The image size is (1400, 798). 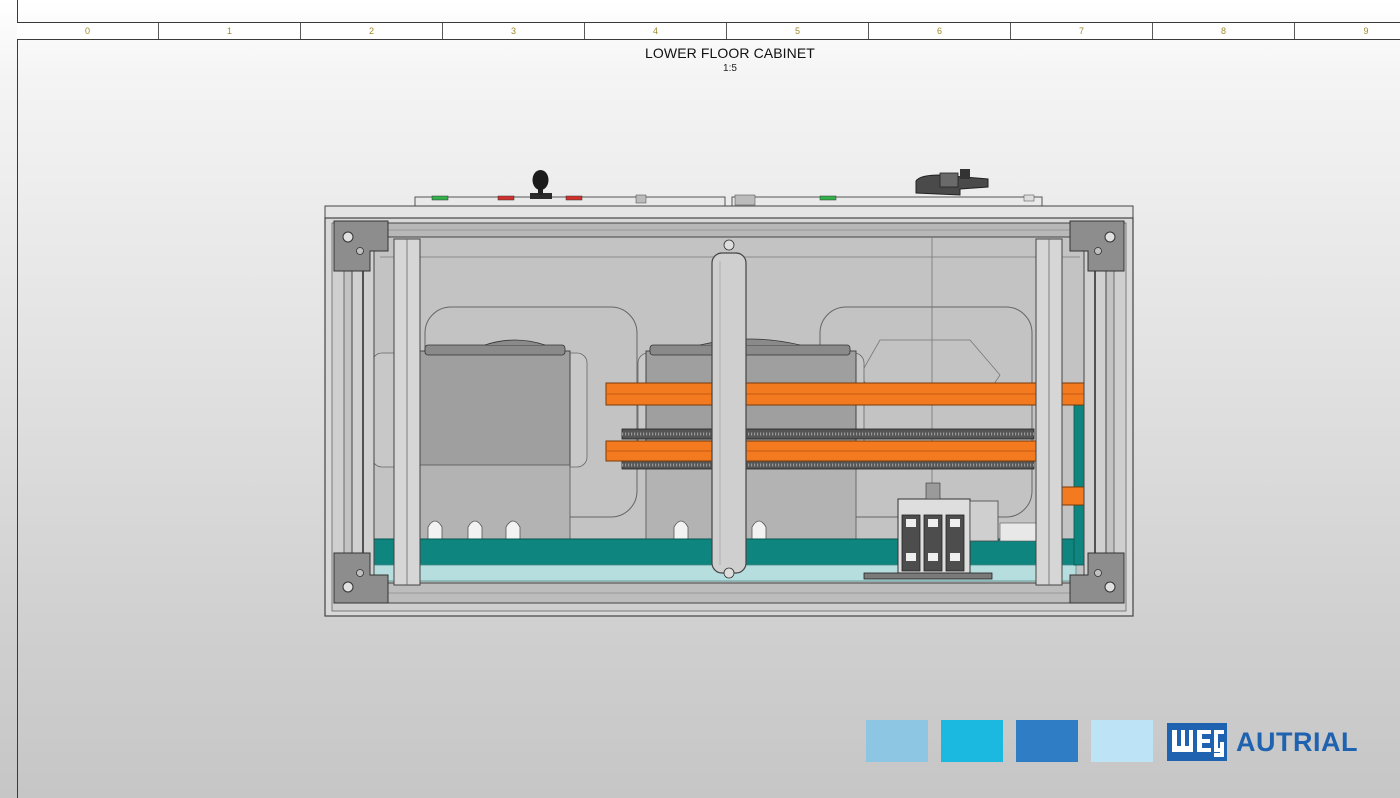 What do you see at coordinates (1197, 742) in the screenshot?
I see `weg-logo-icon` at bounding box center [1197, 742].